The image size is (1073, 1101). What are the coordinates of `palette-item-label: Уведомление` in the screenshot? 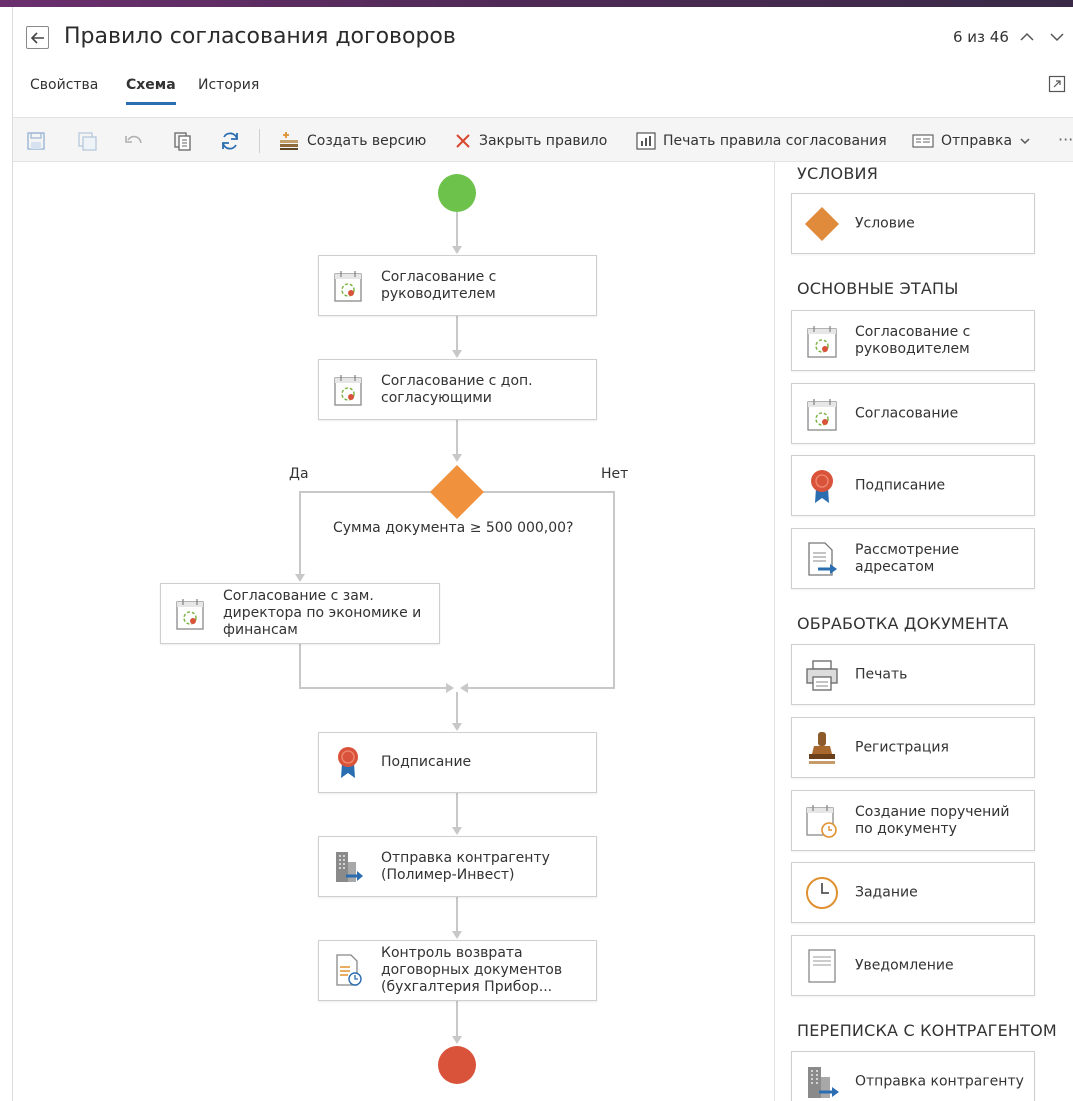 It's located at (904, 965).